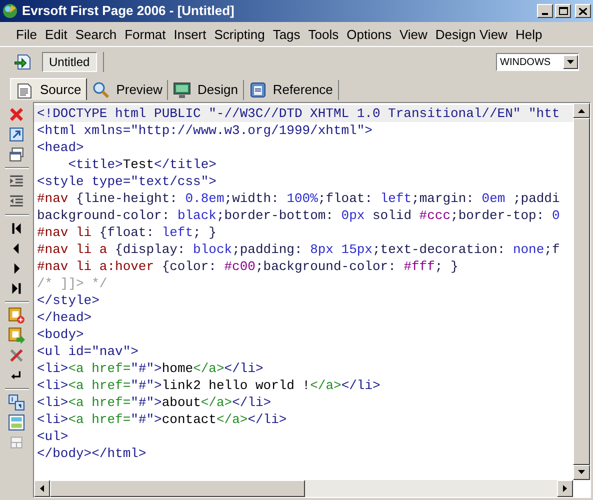 This screenshot has width=593, height=500. What do you see at coordinates (10, 11) in the screenshot?
I see `app-logo-icon` at bounding box center [10, 11].